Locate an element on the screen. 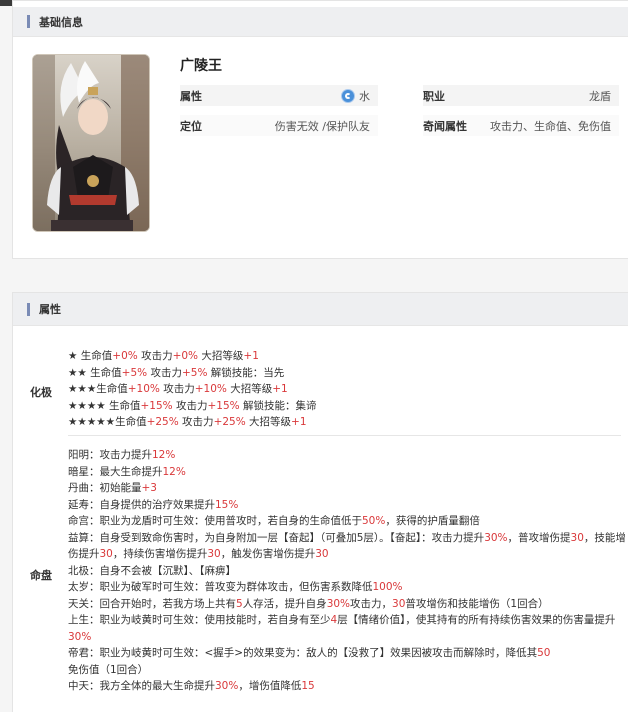  basic-info-header: 基础信息 is located at coordinates (320, 22).